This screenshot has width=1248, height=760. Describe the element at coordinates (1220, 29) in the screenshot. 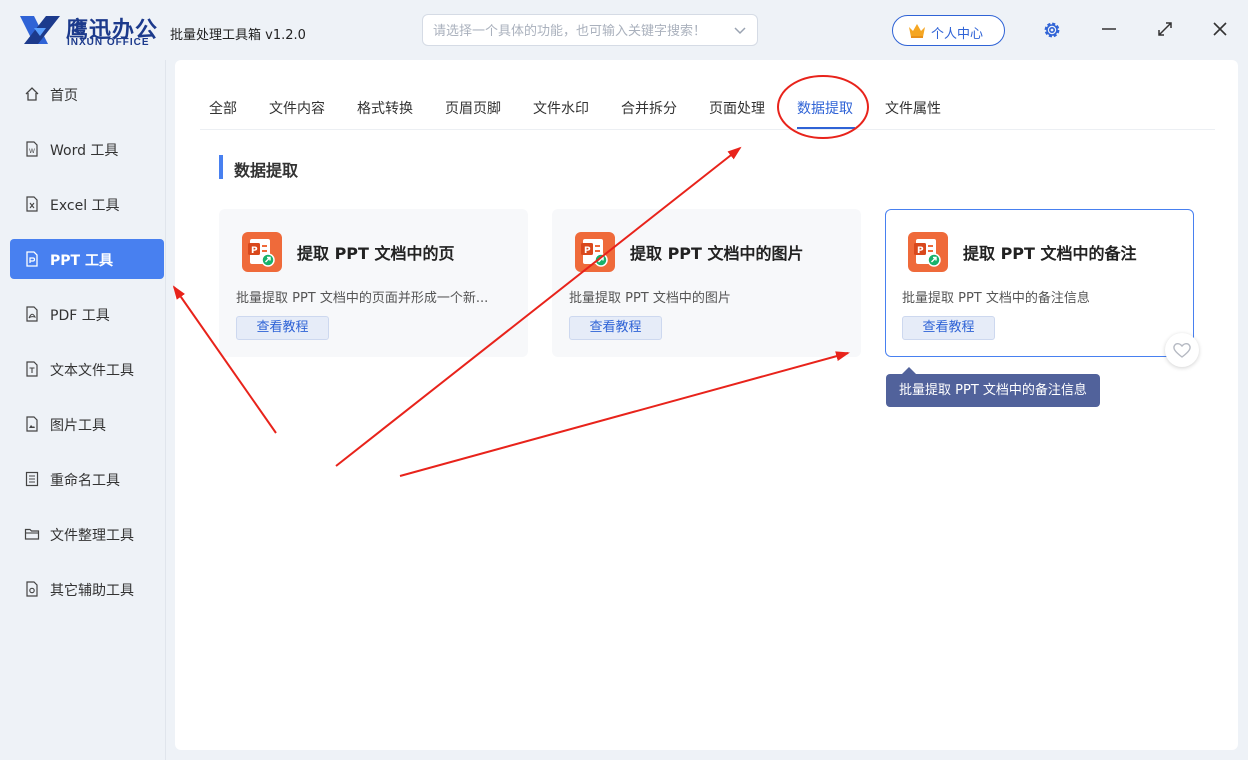

I see `close-icon` at that location.